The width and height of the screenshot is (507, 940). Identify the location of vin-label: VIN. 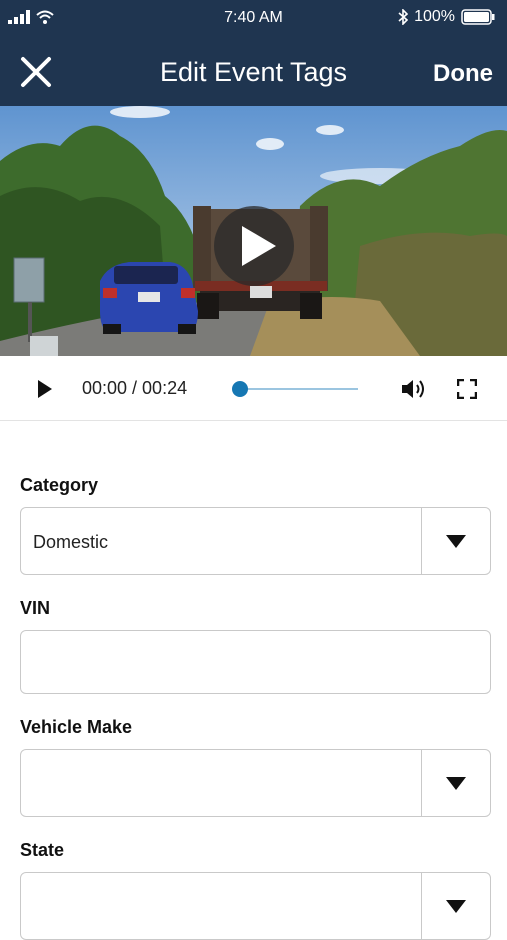
(35, 608).